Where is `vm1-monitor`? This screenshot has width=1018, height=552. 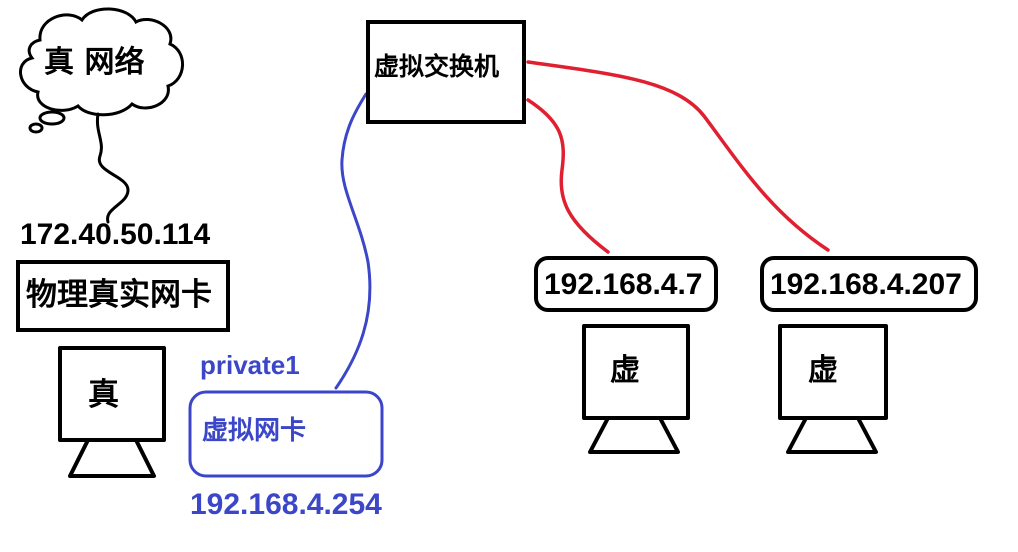 vm1-monitor is located at coordinates (636, 389).